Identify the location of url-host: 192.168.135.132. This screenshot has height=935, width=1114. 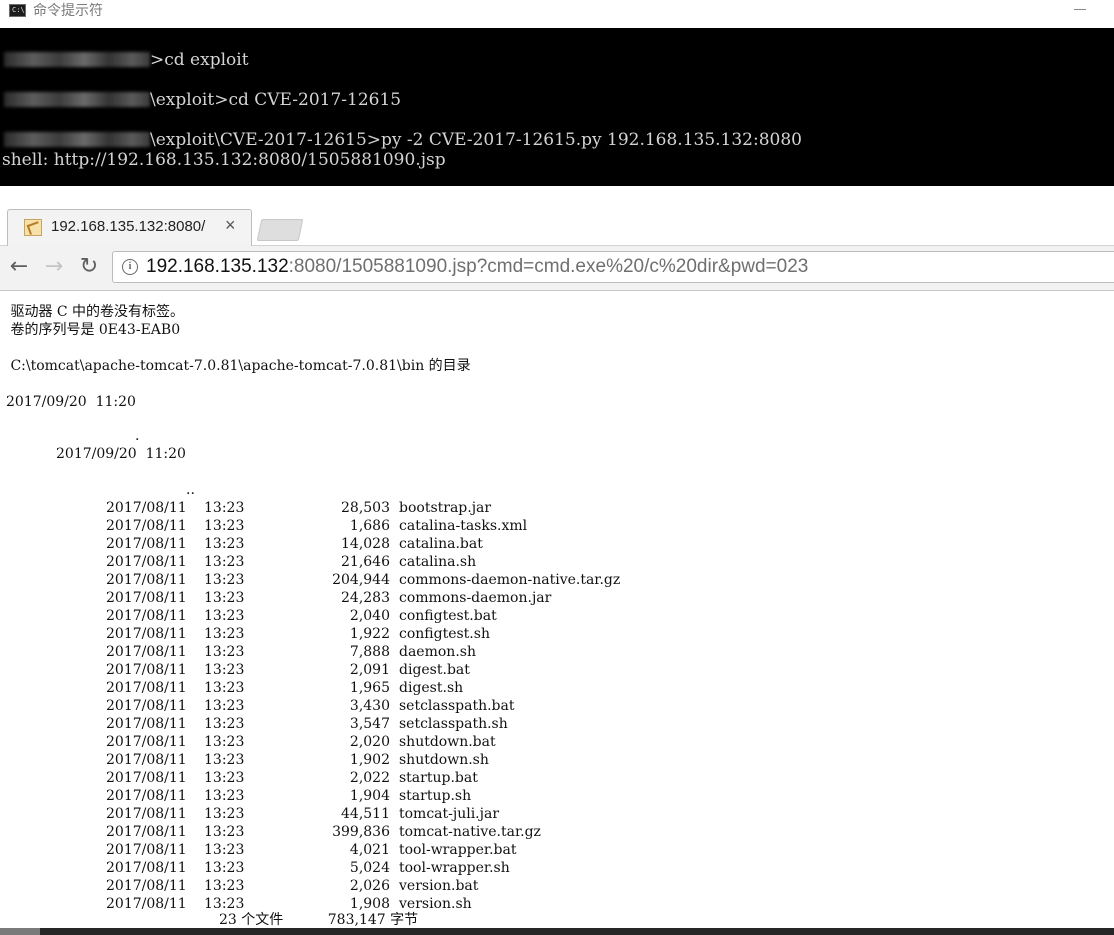
(217, 266).